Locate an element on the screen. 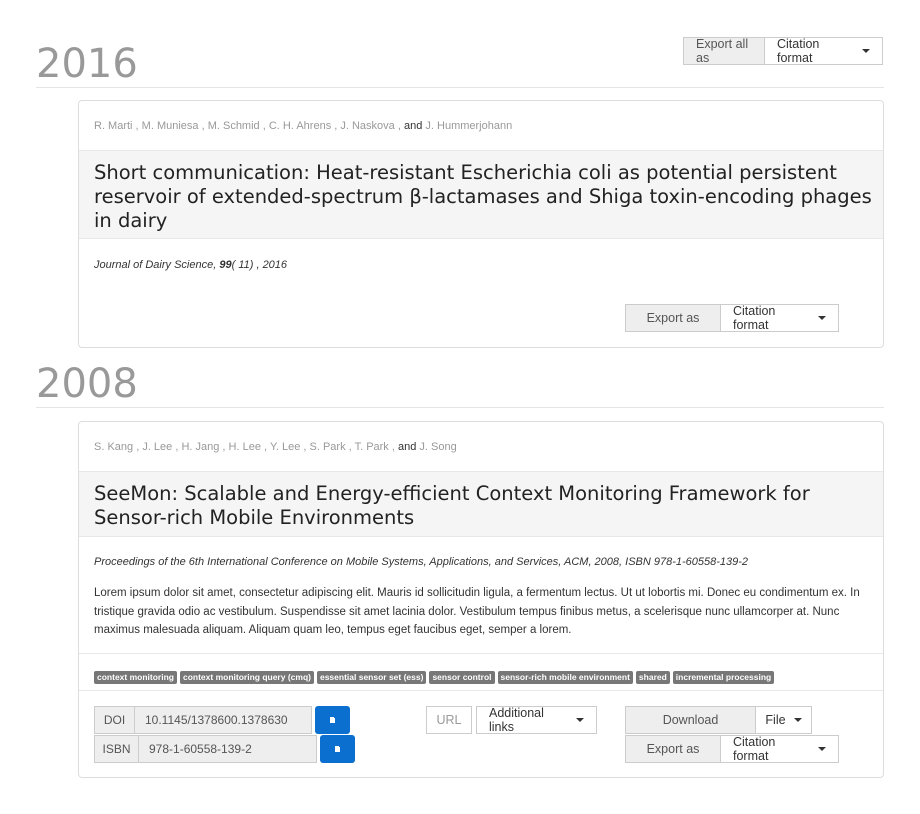 Image resolution: width=920 pixels, height=814 pixels. author-link: J. Hummerjohann is located at coordinates (468, 126).